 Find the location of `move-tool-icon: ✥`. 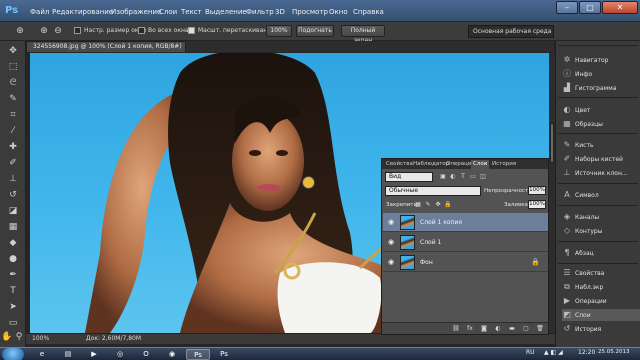

move-tool-icon: ✥ is located at coordinates (13, 51).